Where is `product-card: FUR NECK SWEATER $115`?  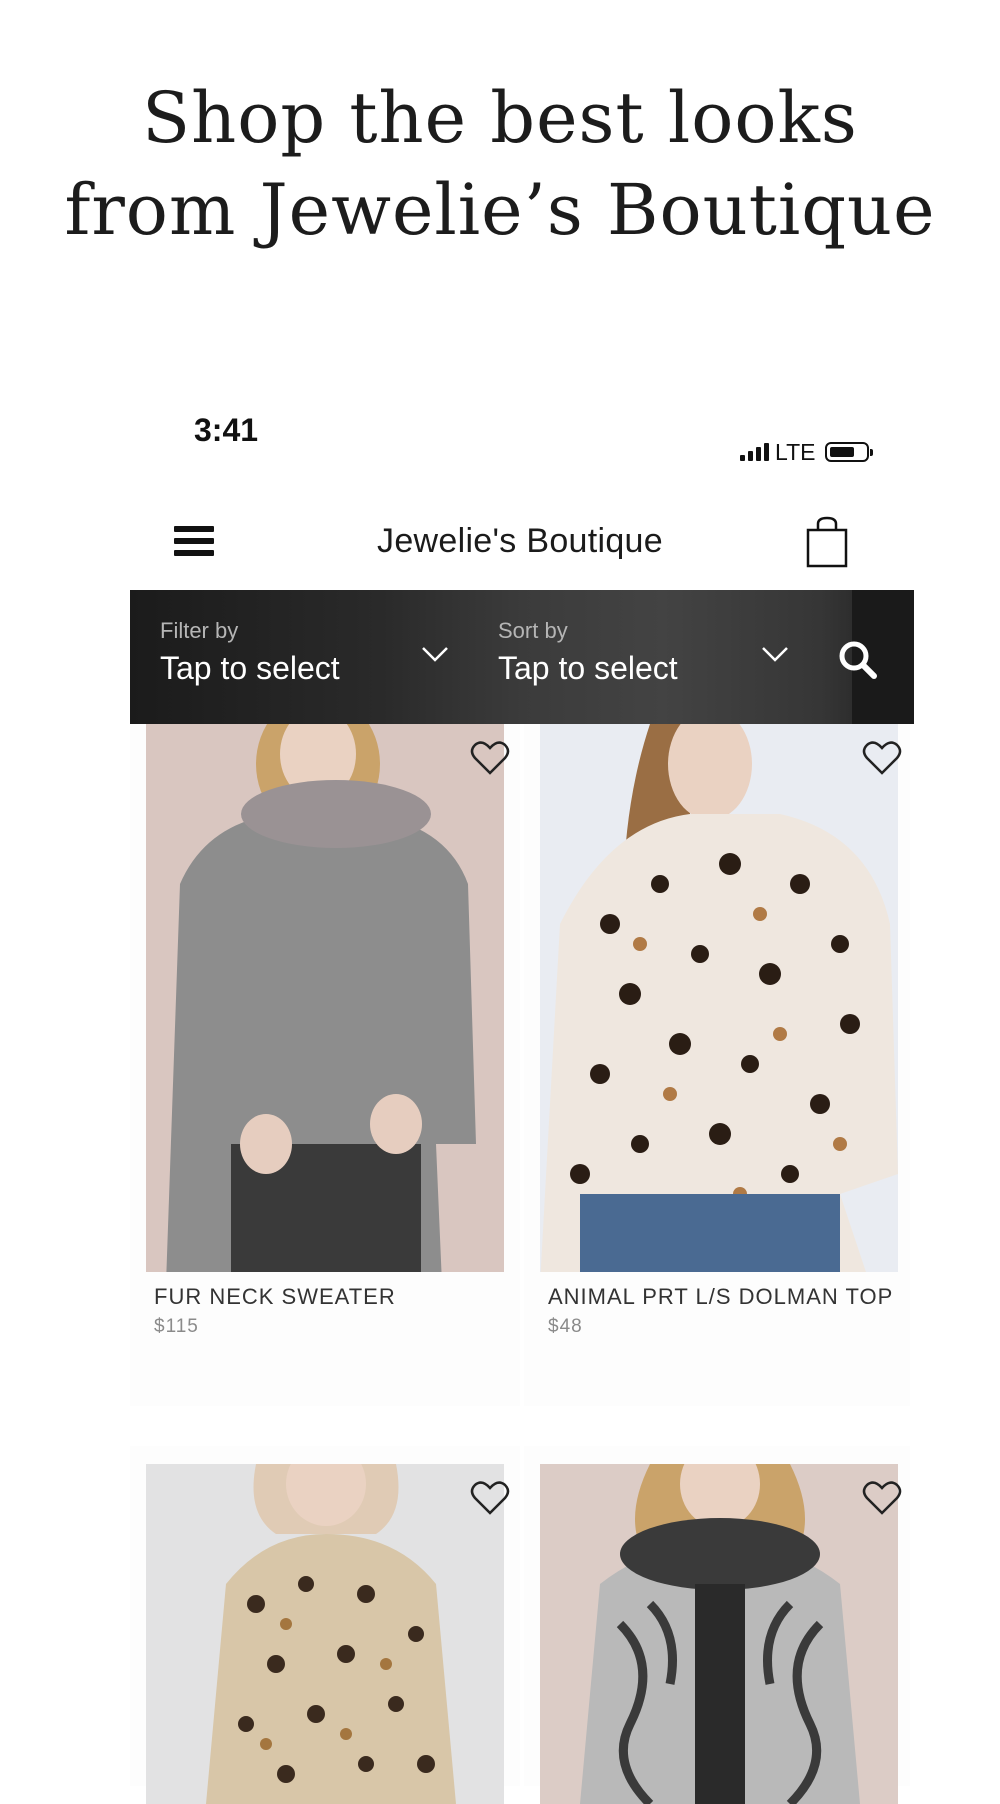
product-card: FUR NECK SWEATER $115 is located at coordinates (325, 1065).